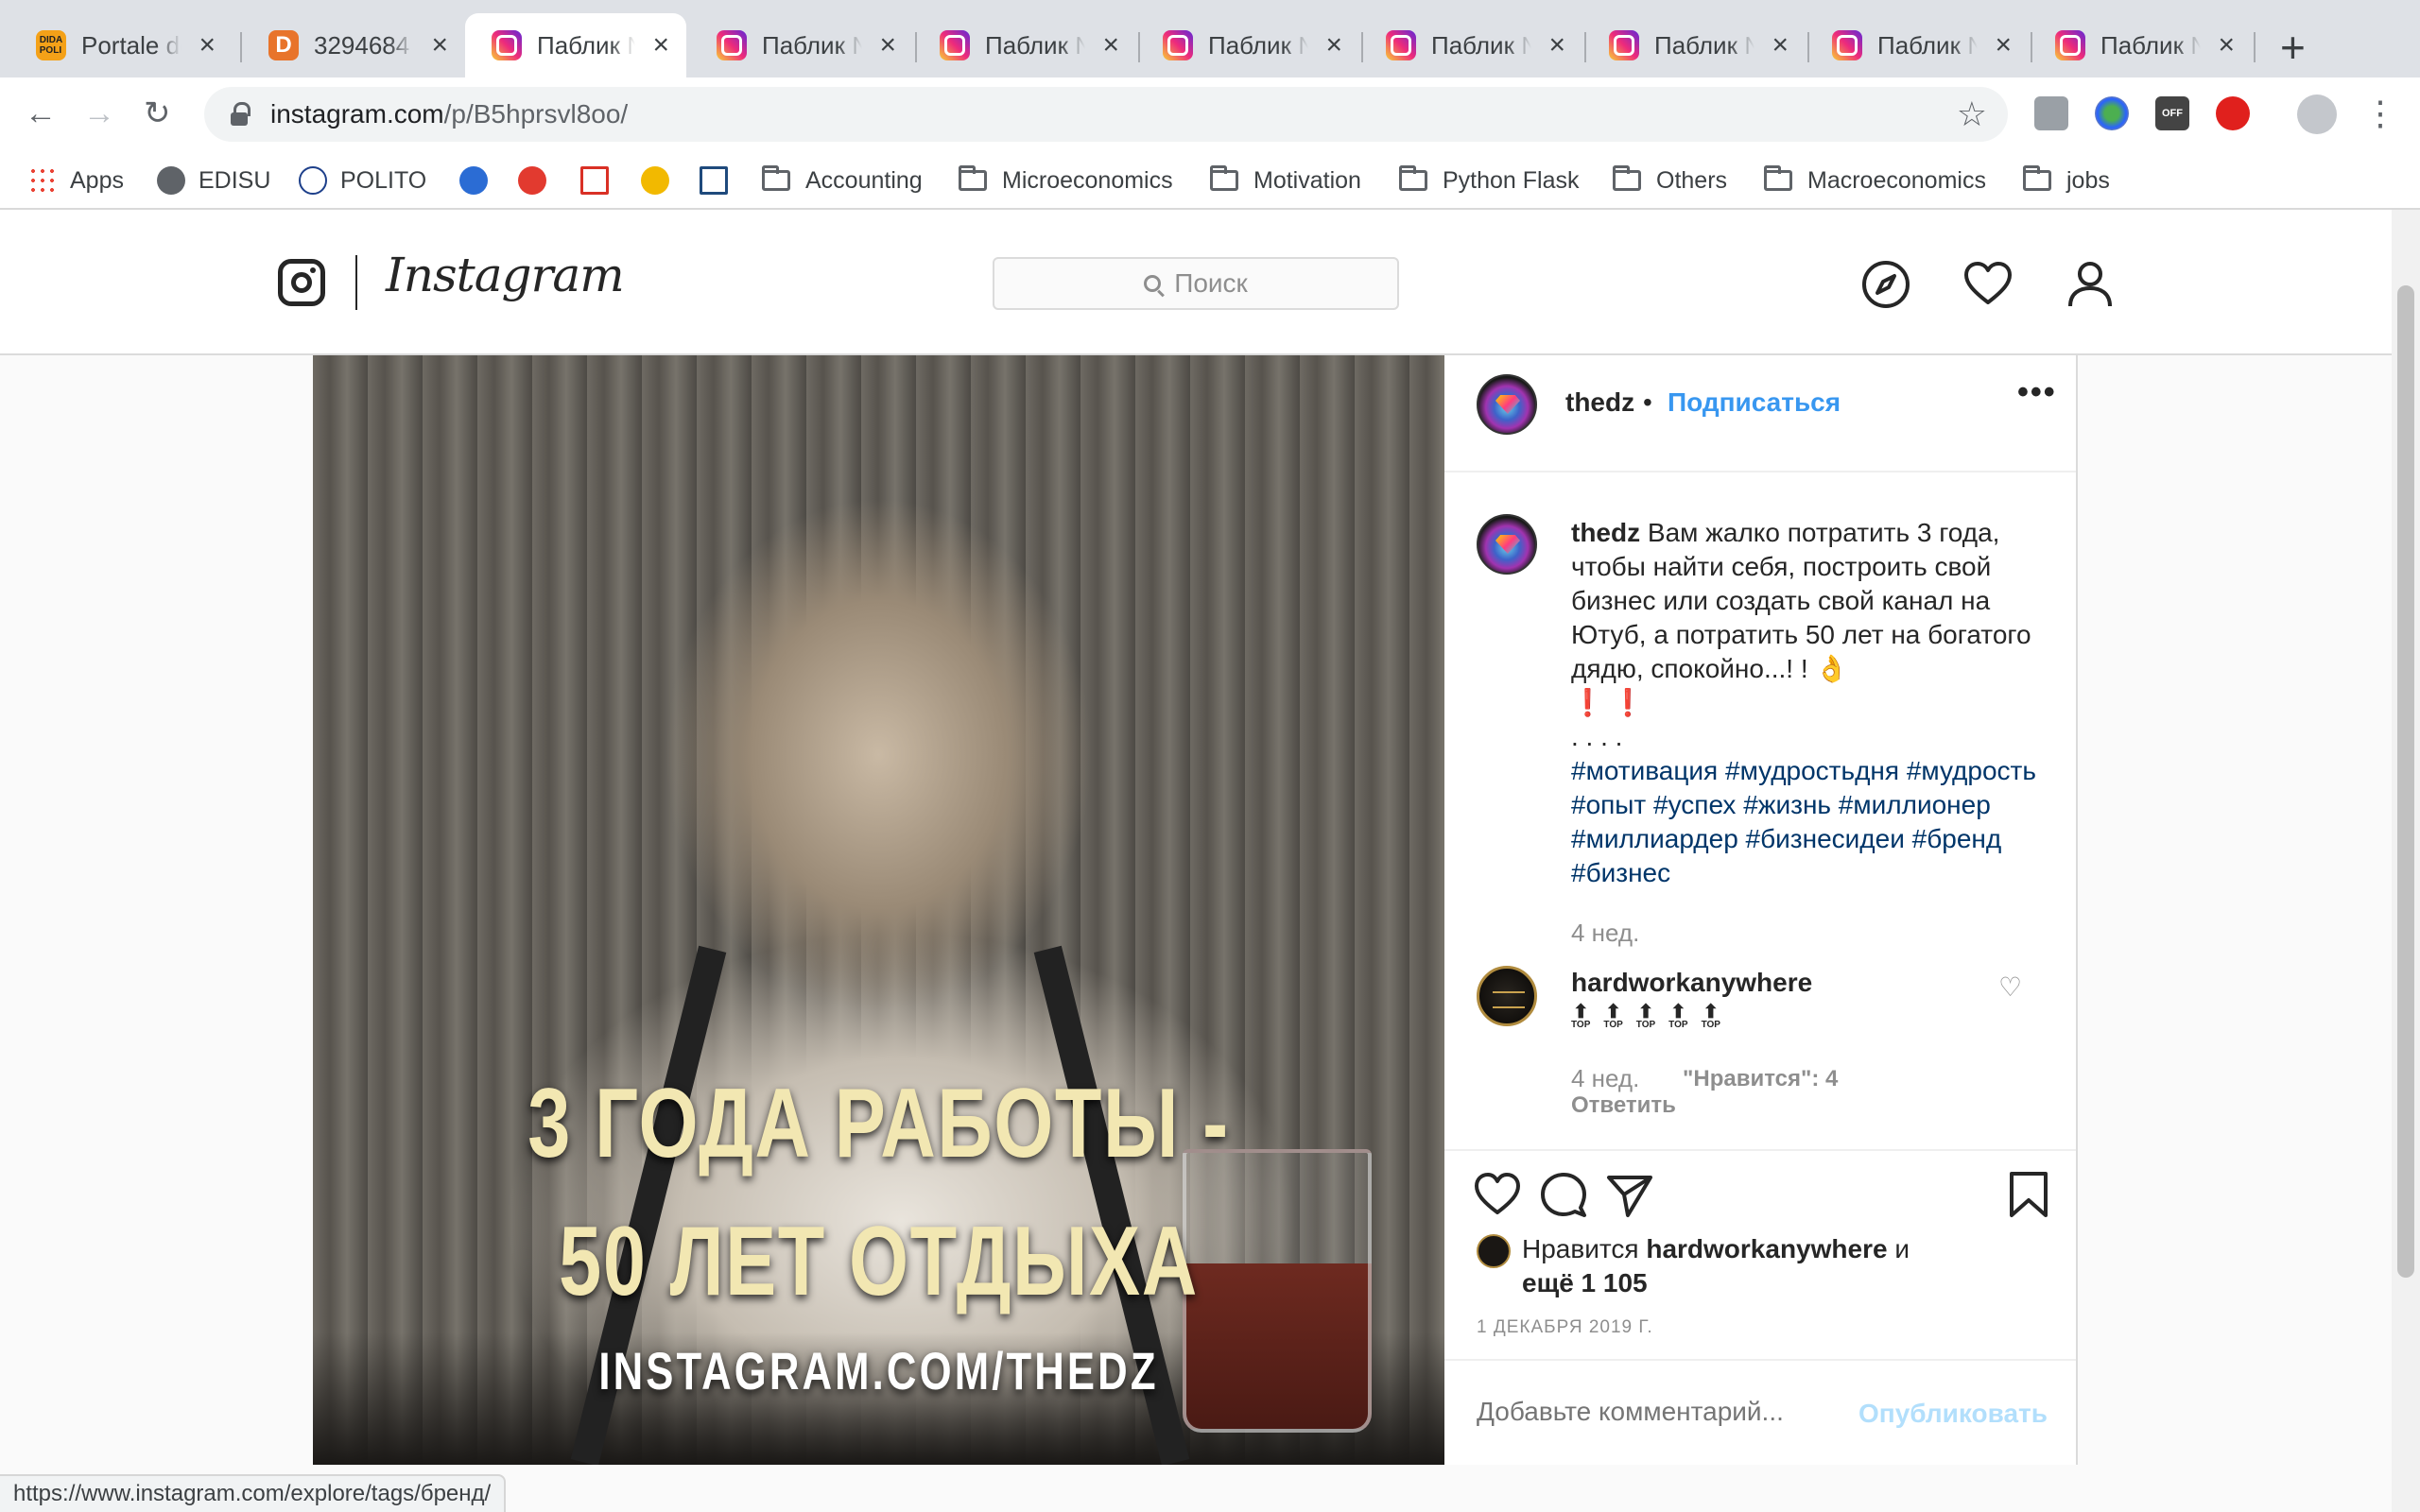 The height and width of the screenshot is (1512, 2420). I want to click on bookmark-at, so click(473, 180).